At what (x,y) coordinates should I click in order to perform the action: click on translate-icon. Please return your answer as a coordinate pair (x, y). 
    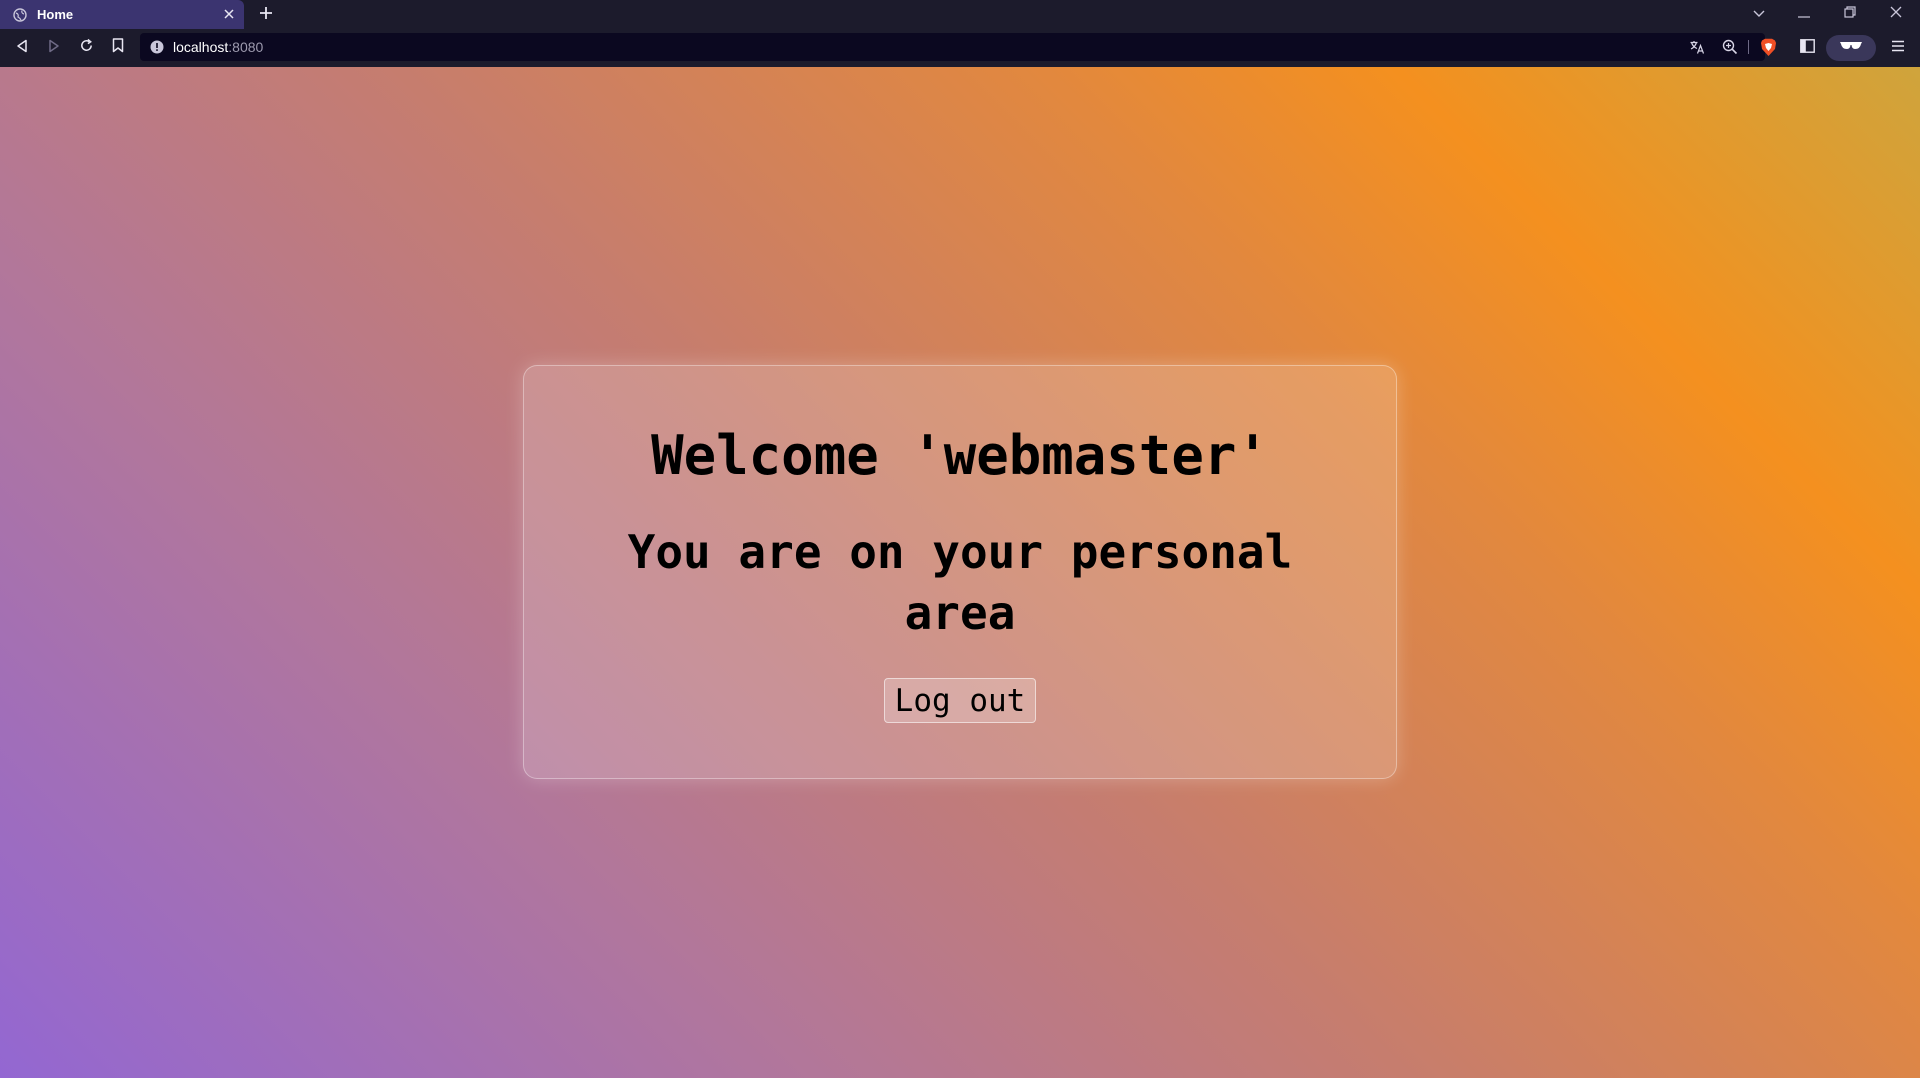
    Looking at the image, I should click on (1697, 47).